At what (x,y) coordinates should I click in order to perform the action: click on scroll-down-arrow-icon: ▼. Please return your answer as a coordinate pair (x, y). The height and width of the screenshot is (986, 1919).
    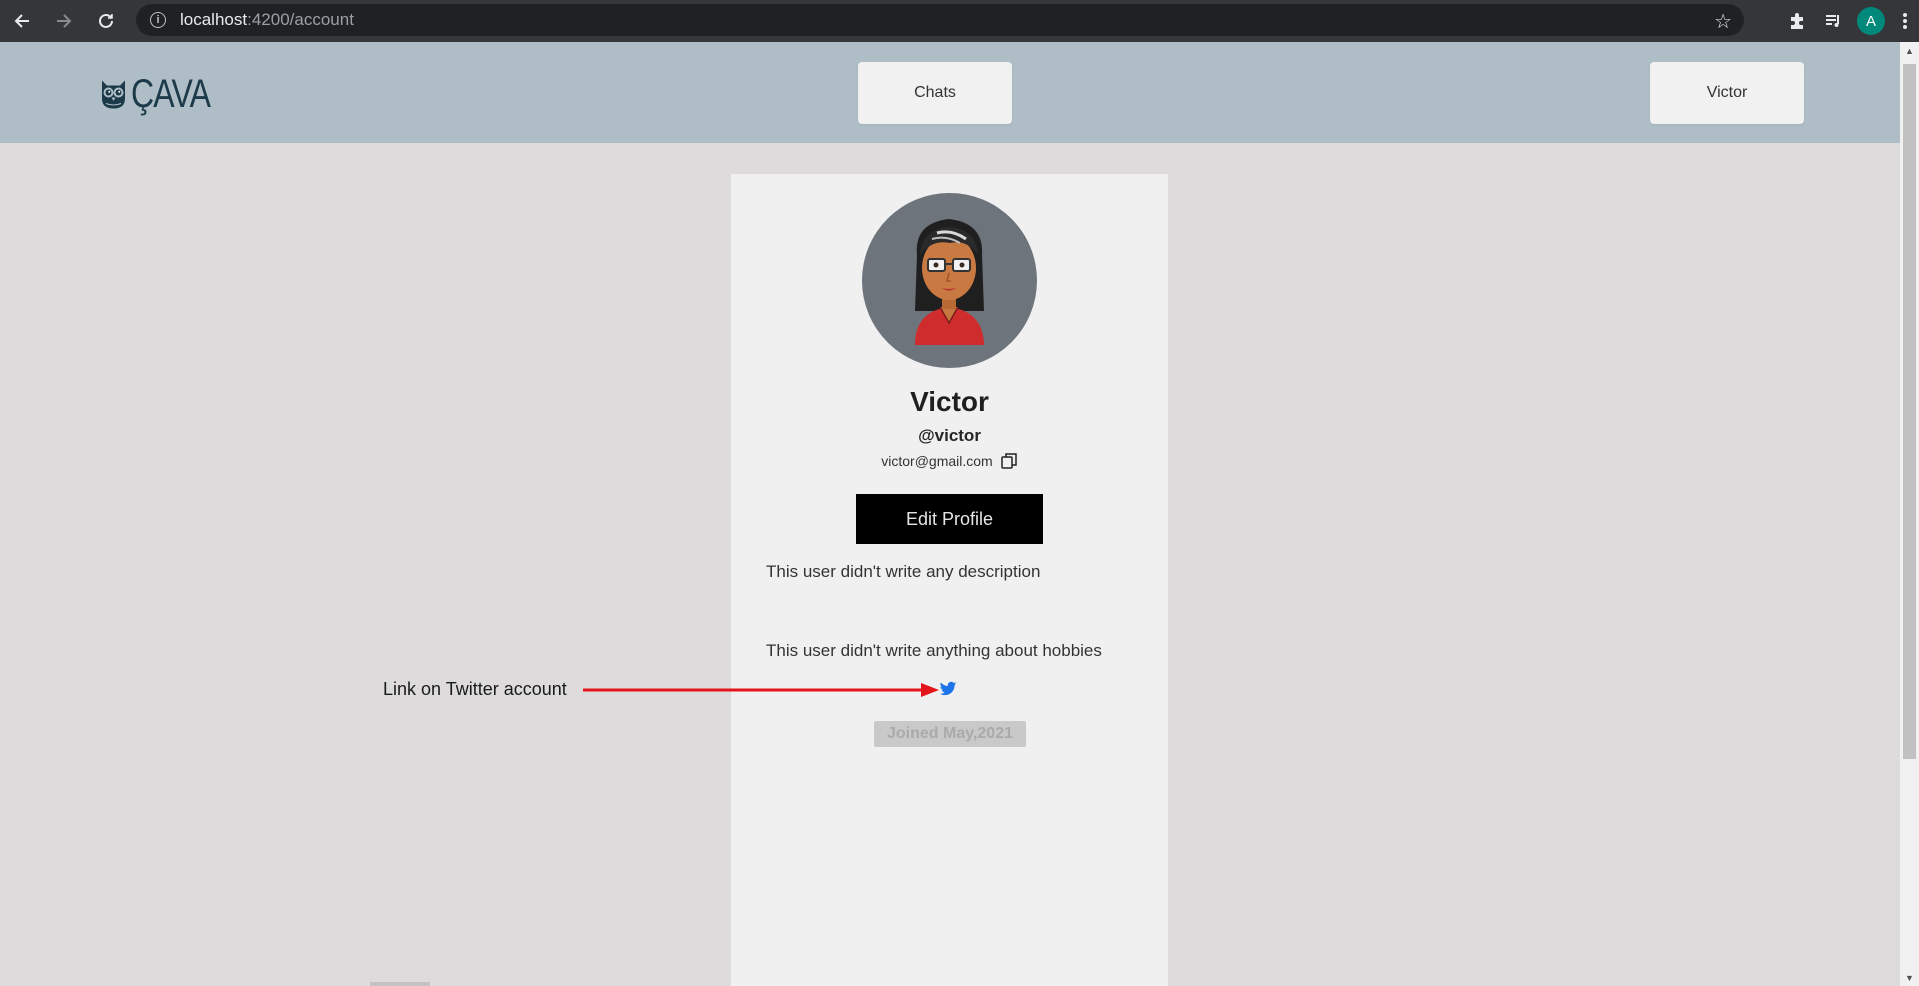
    Looking at the image, I should click on (1909, 977).